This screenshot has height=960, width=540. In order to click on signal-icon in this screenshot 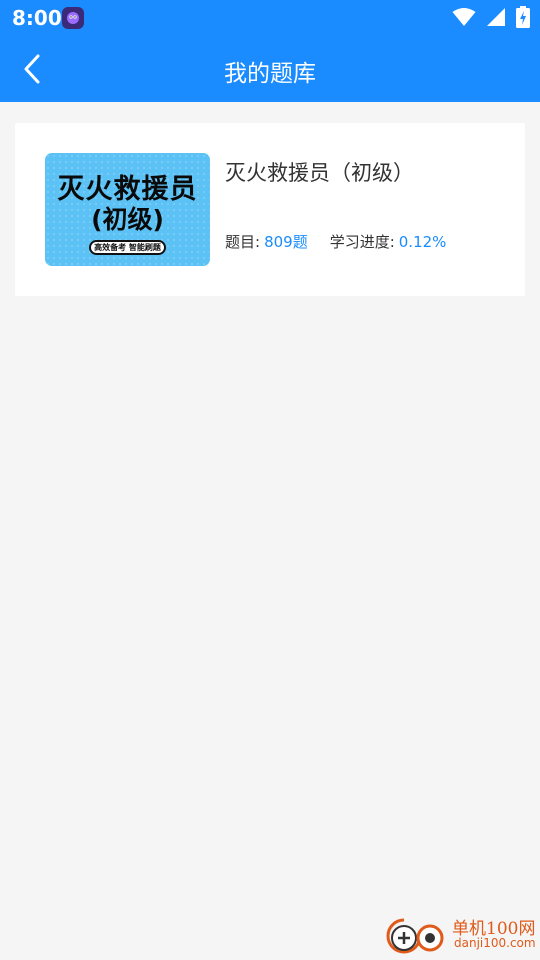, I will do `click(496, 19)`.